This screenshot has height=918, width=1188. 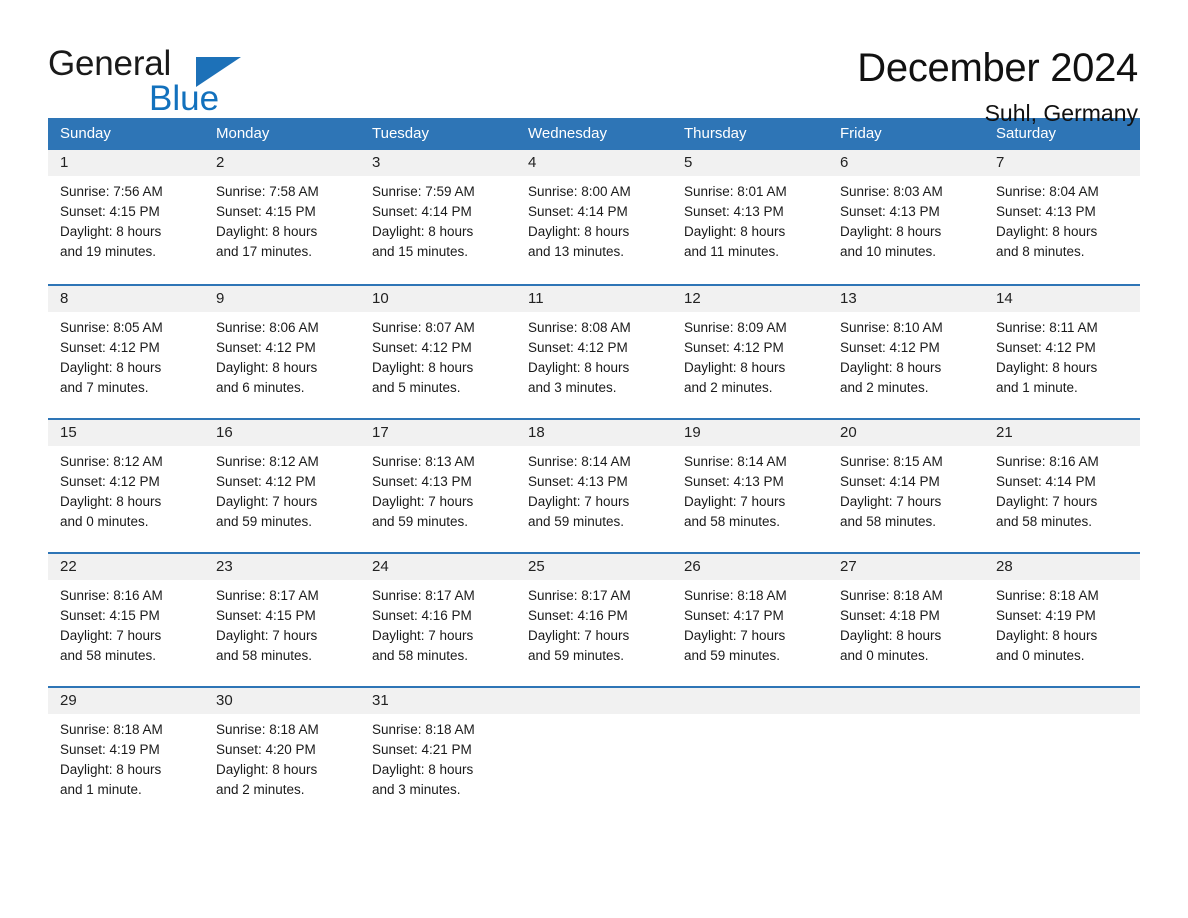 What do you see at coordinates (1046, 615) in the screenshot?
I see `sunset-text: Sunset: 4:19 PM` at bounding box center [1046, 615].